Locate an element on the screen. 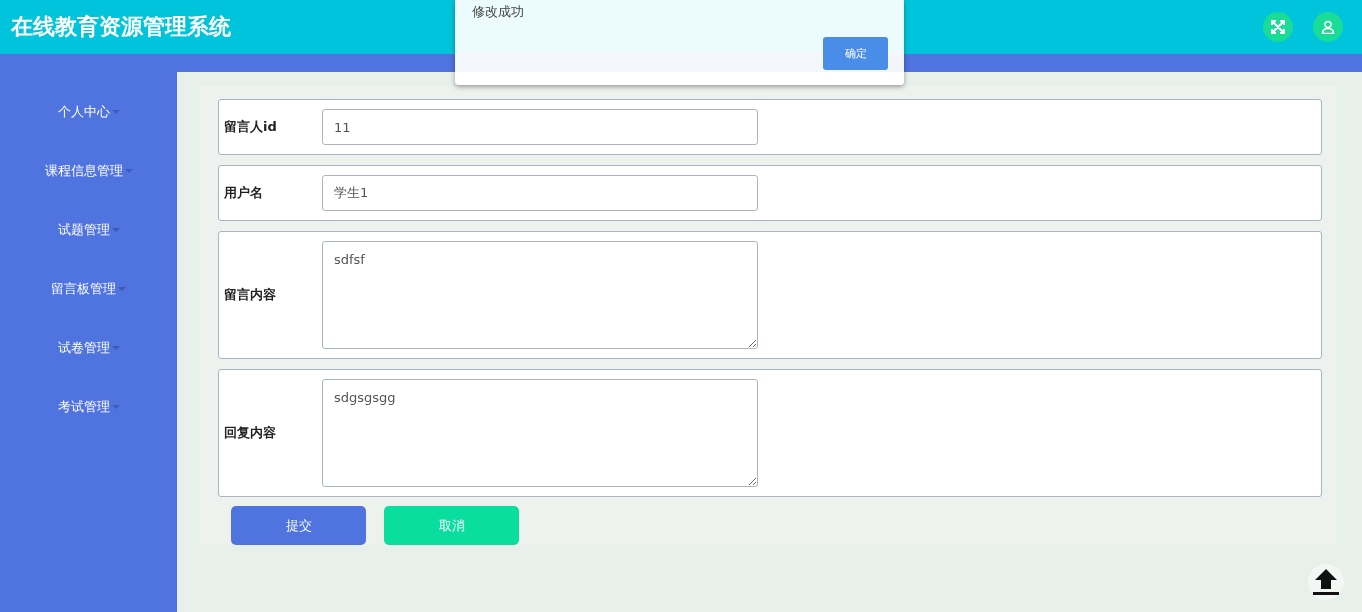 The width and height of the screenshot is (1362, 612). upload-icon is located at coordinates (1326, 582).